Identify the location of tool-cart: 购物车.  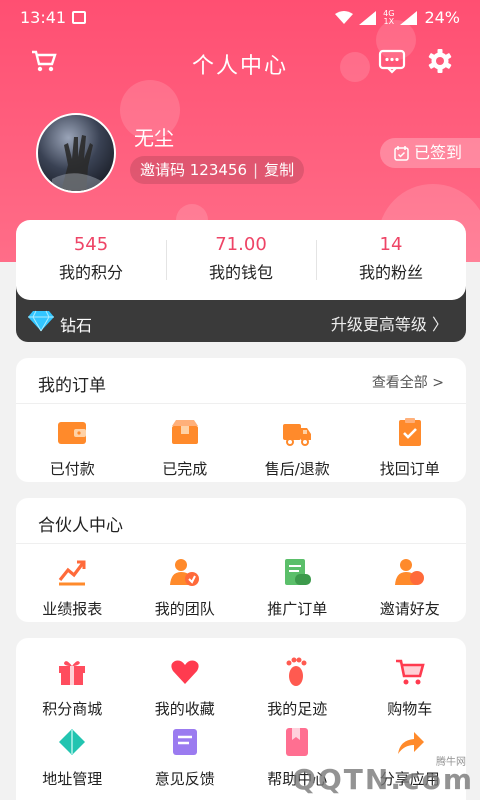
(410, 681).